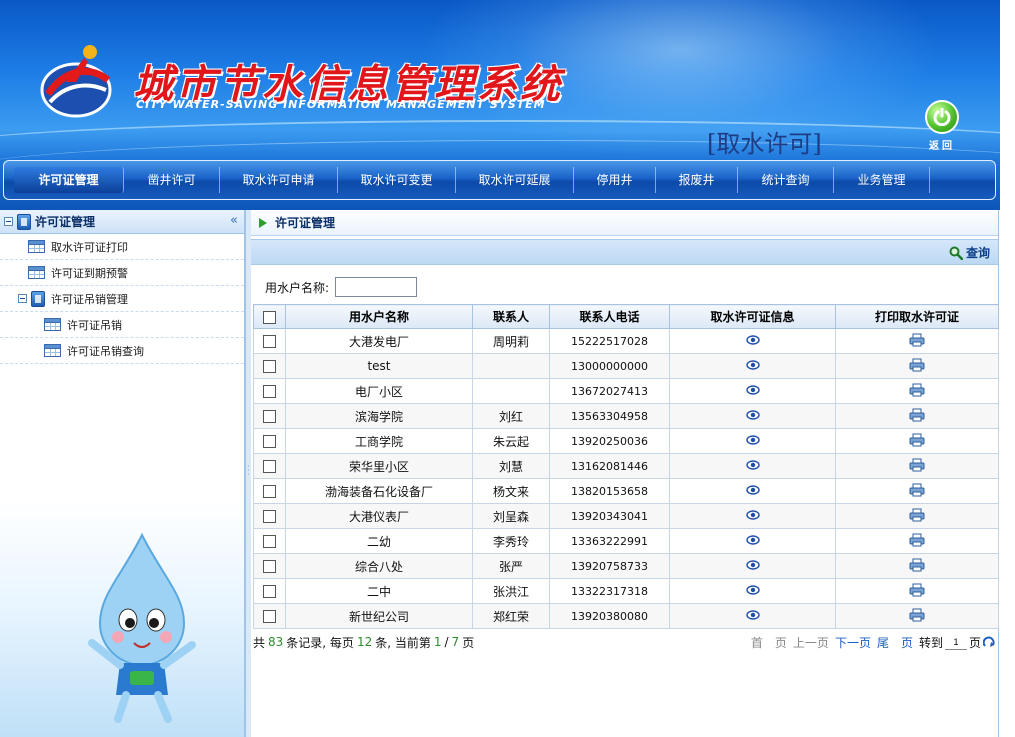  What do you see at coordinates (379, 566) in the screenshot?
I see `water-user-name-cell: 综合八处` at bounding box center [379, 566].